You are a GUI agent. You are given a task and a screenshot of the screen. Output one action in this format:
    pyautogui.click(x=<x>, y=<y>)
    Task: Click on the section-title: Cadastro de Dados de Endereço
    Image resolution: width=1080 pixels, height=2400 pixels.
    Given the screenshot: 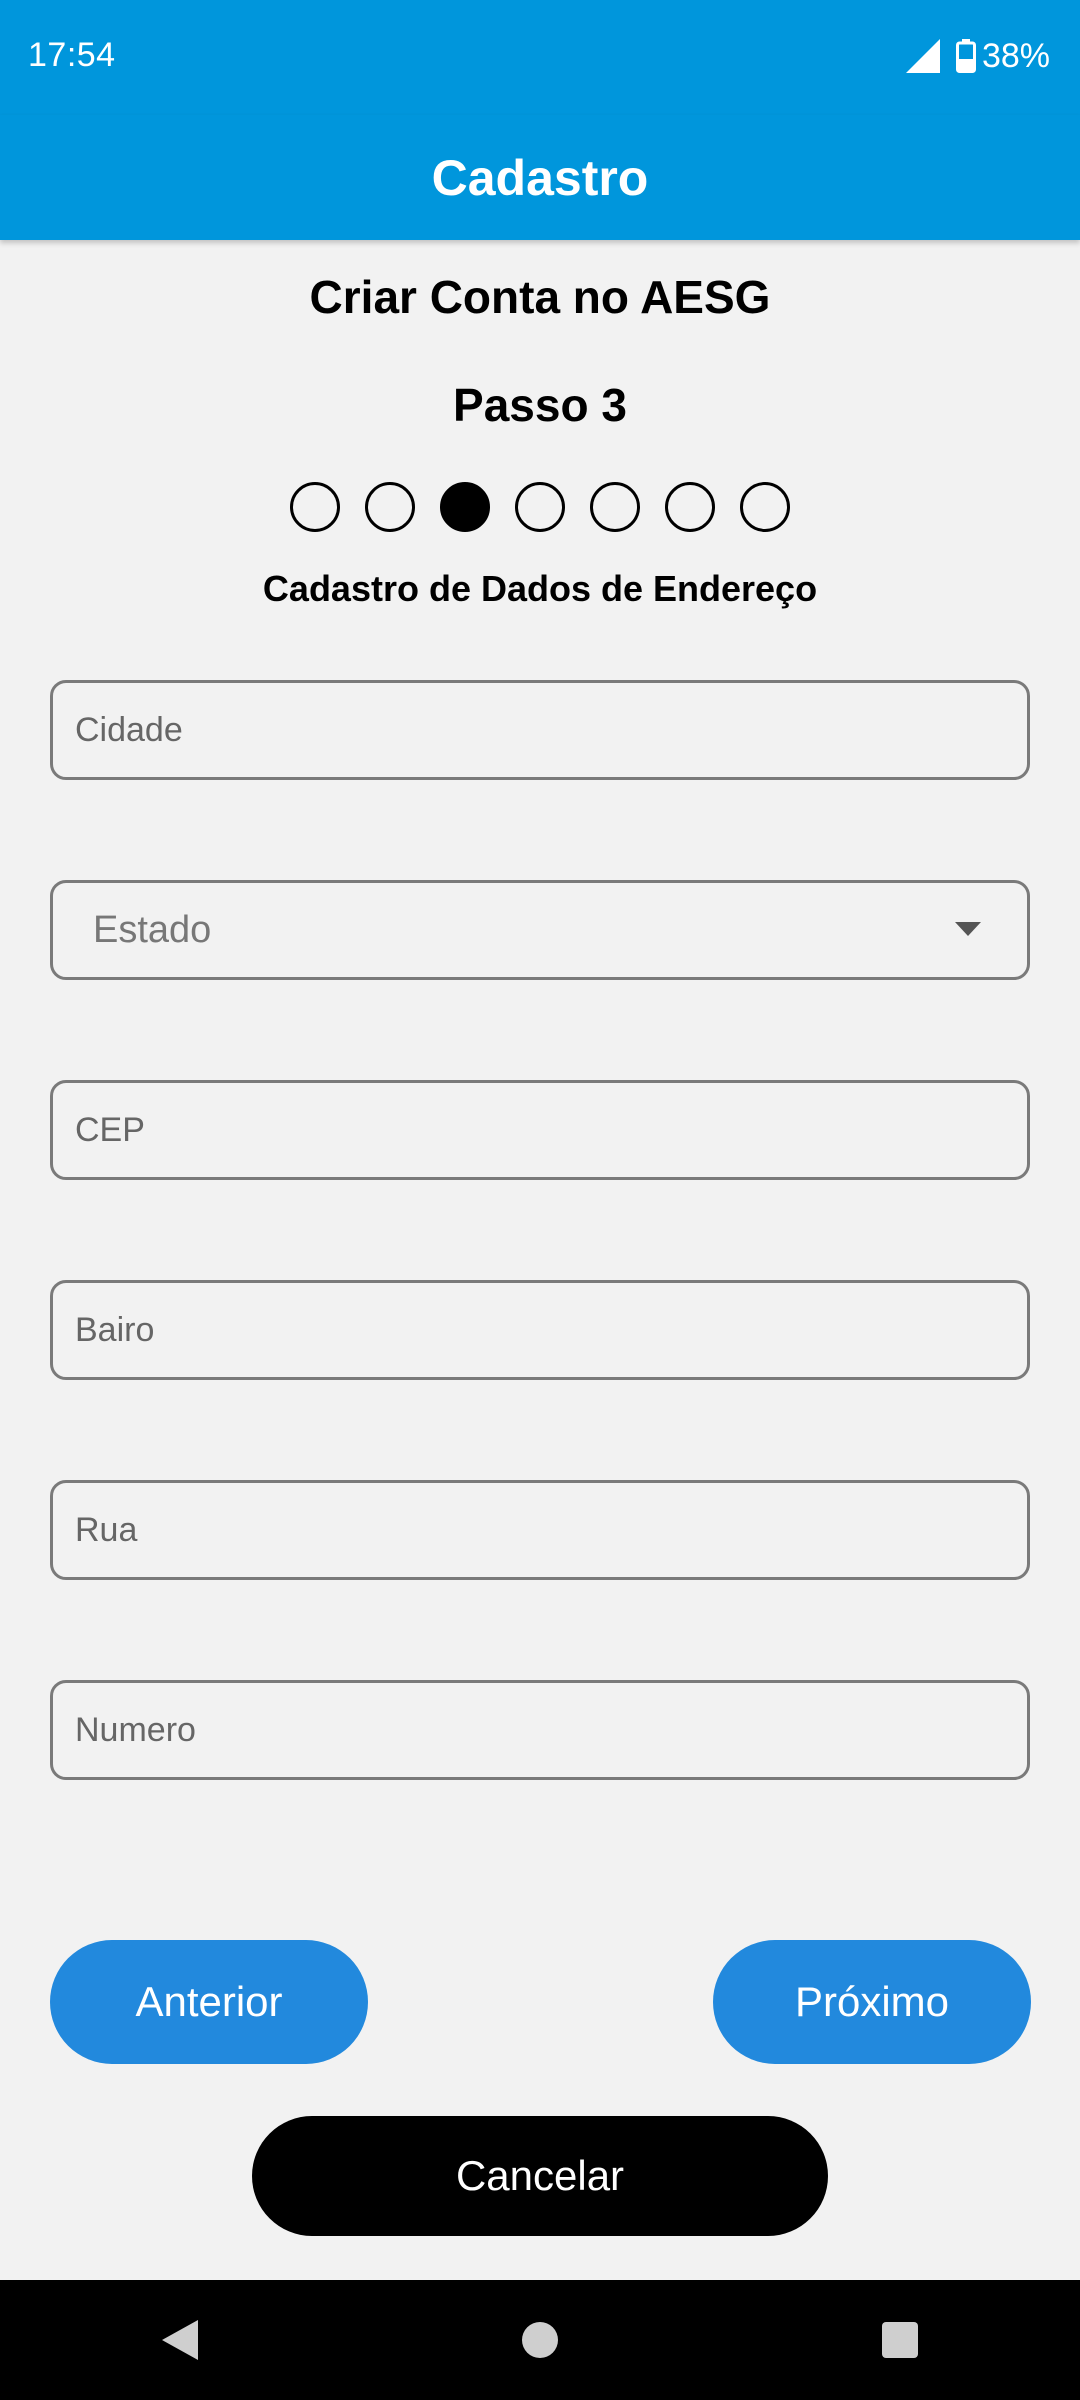 What is the action you would take?
    pyautogui.click(x=540, y=588)
    